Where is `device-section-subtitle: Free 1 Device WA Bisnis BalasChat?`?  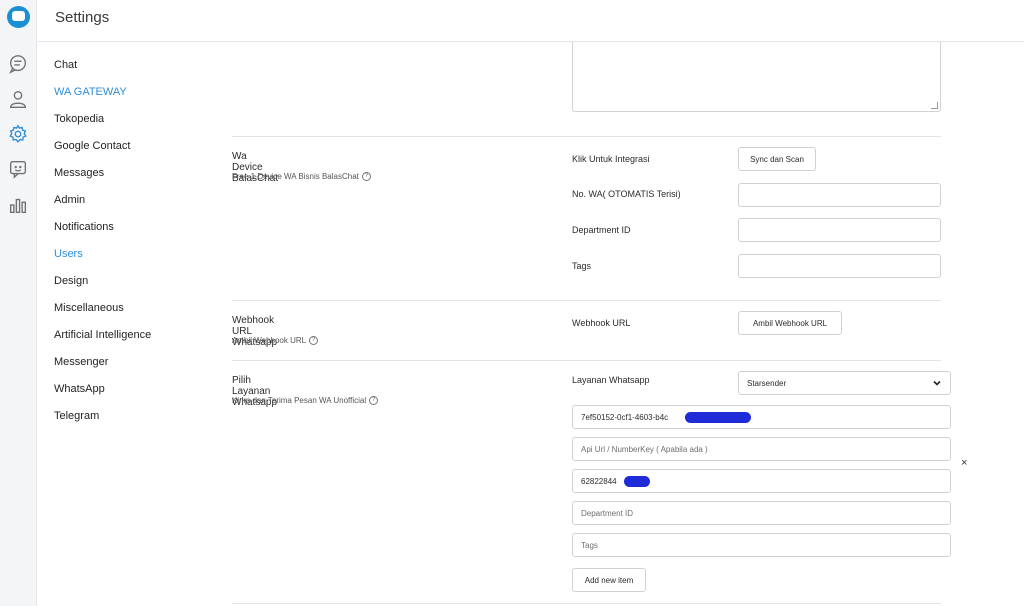 device-section-subtitle: Free 1 Device WA Bisnis BalasChat? is located at coordinates (301, 177).